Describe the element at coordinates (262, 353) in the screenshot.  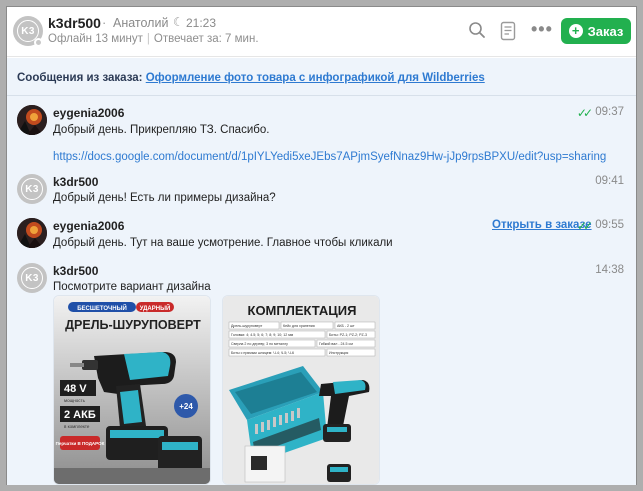
I see `kit-row-4-cell-1: Биты с прямым шлицем: Ч-4; Ч-5; Ч-6` at that location.